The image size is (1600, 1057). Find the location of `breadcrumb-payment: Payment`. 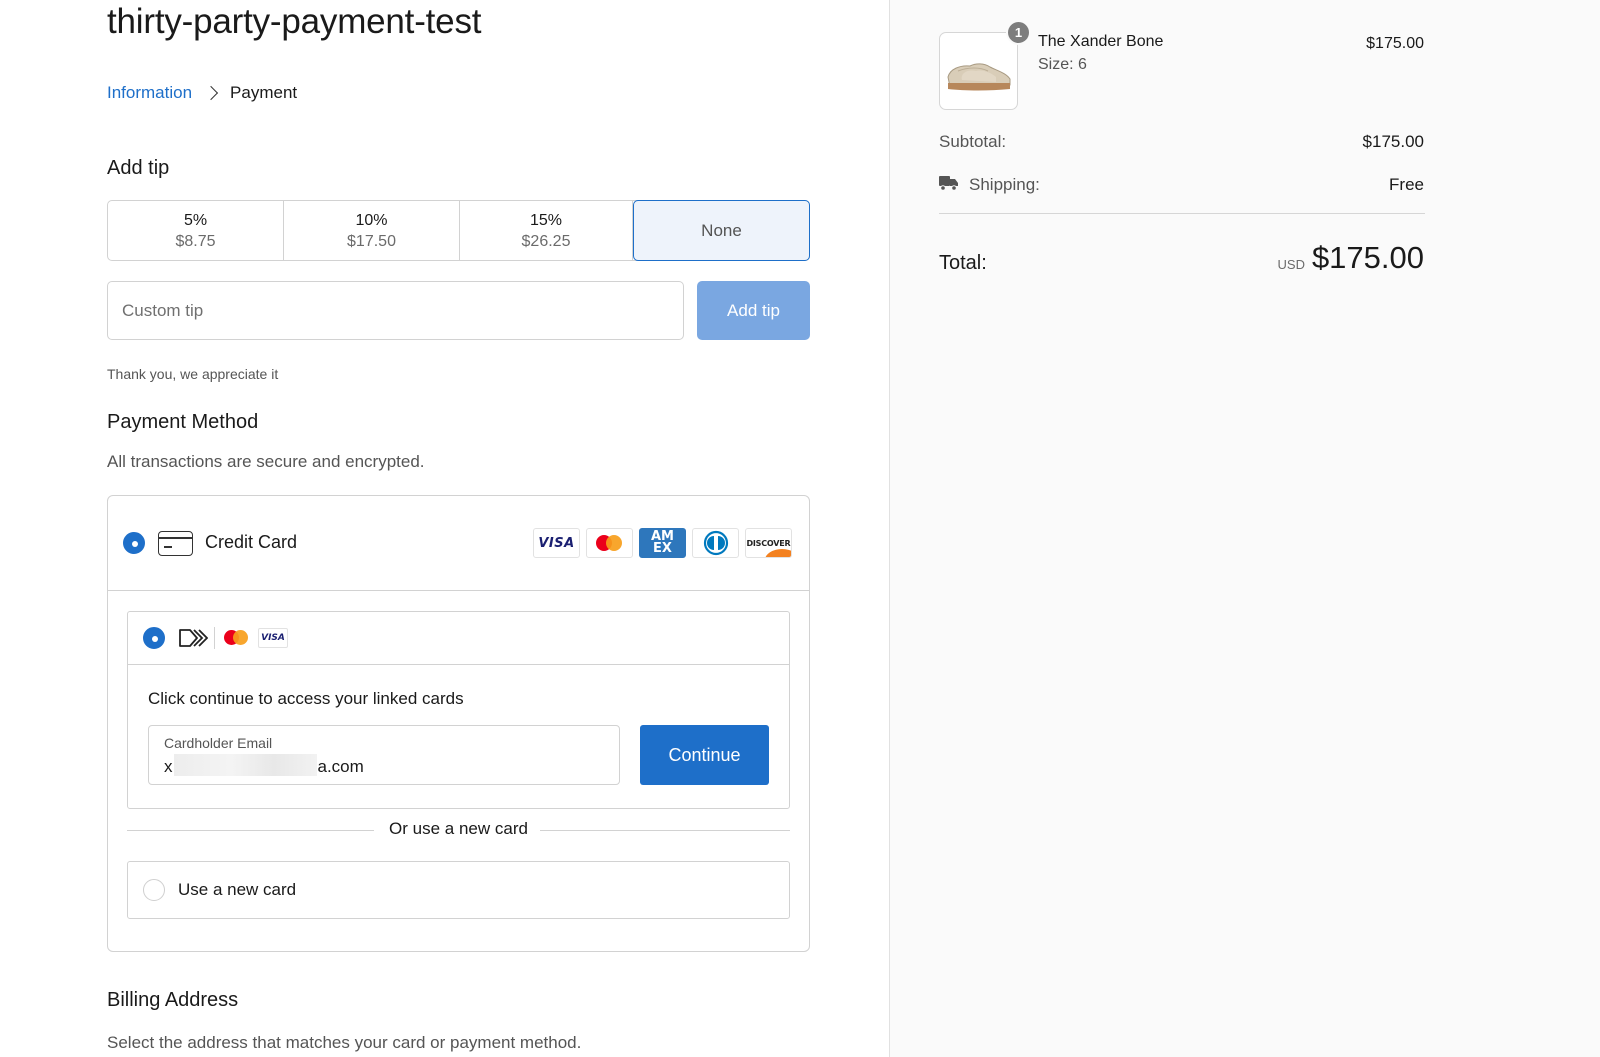

breadcrumb-payment: Payment is located at coordinates (264, 92).